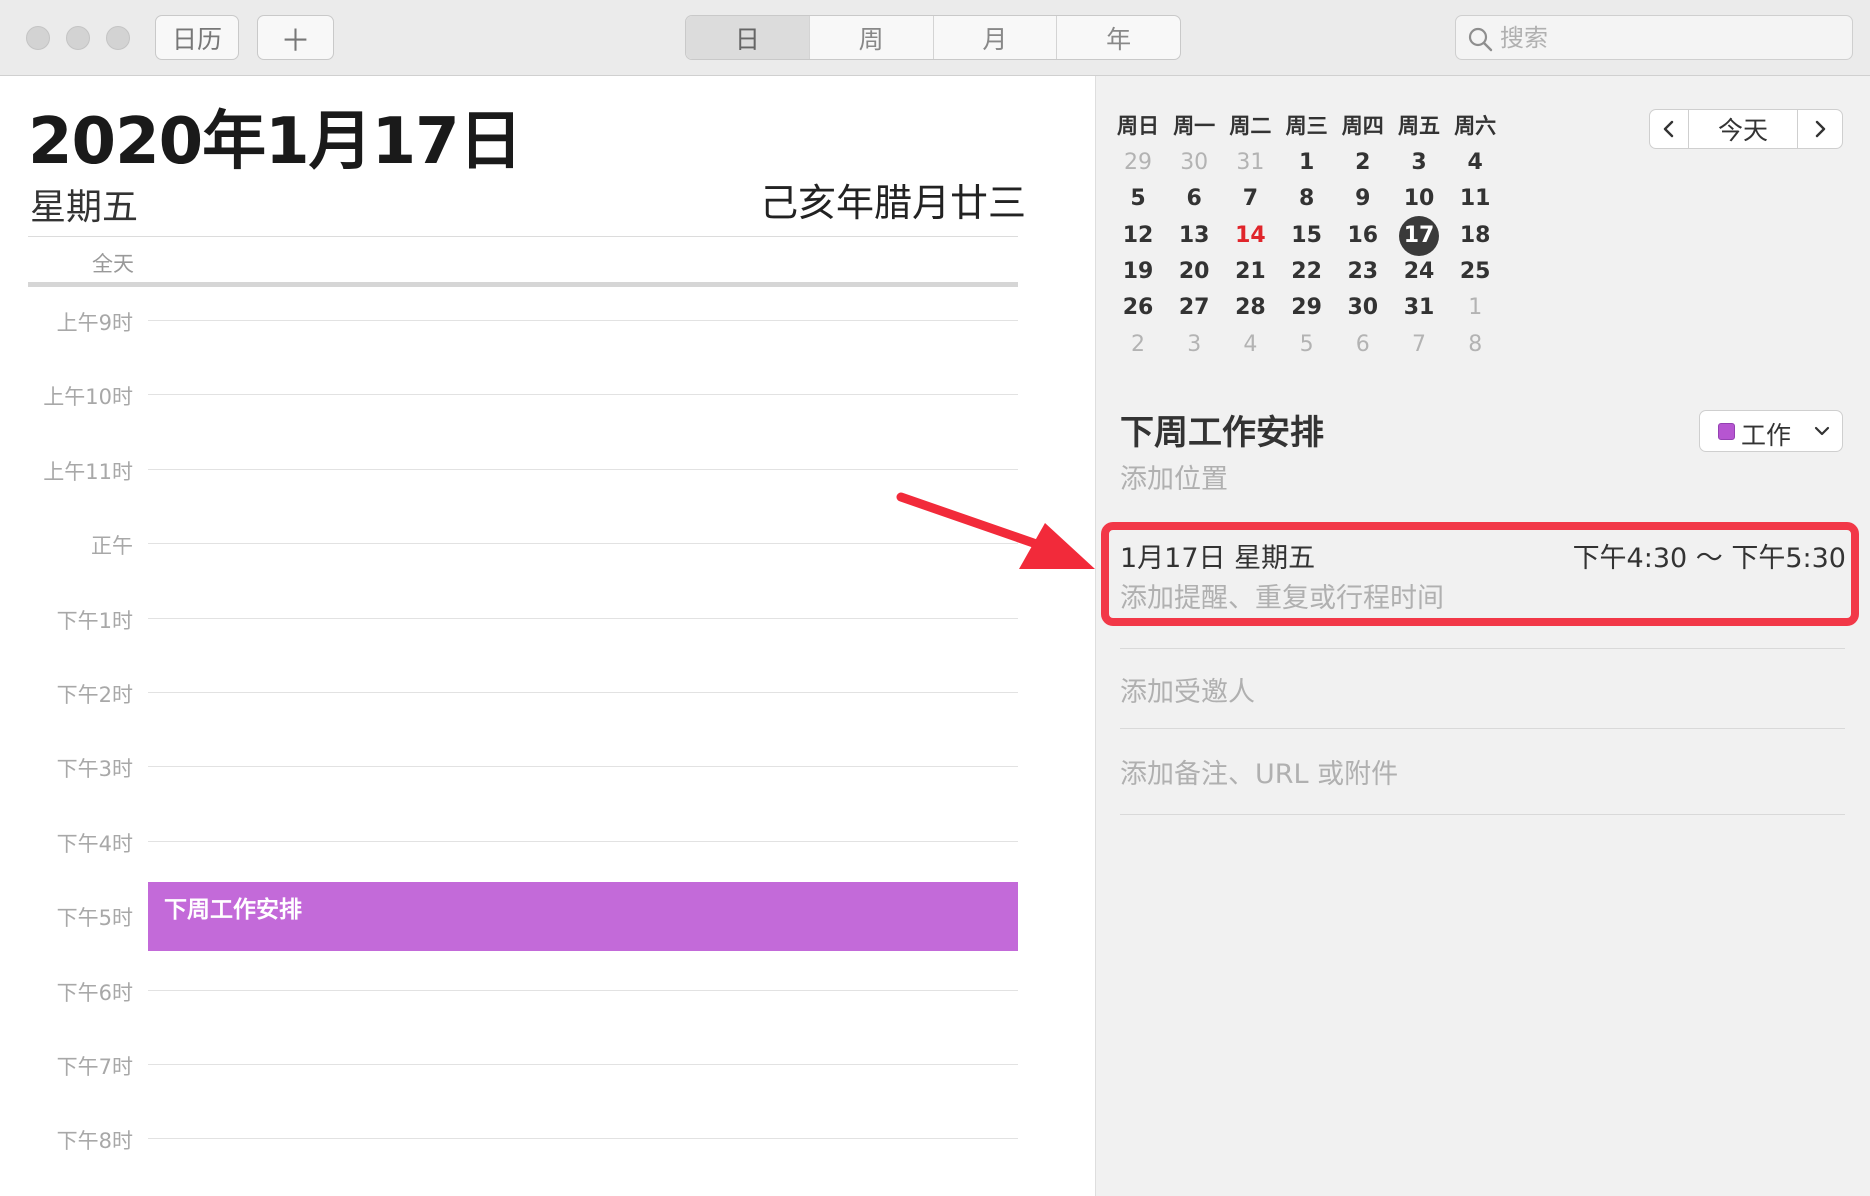  Describe the element at coordinates (1194, 271) in the screenshot. I see `mini-calendar-day: 20` at that location.